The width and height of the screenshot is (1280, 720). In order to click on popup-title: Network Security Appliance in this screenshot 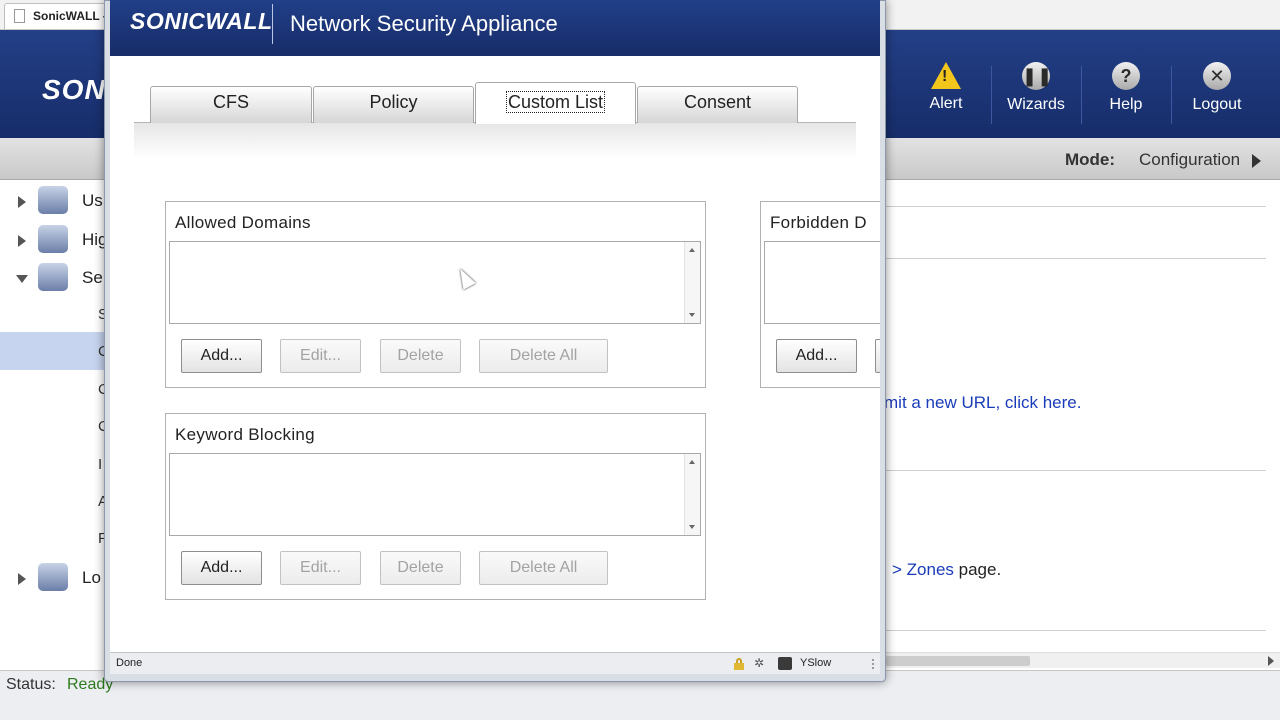, I will do `click(424, 23)`.